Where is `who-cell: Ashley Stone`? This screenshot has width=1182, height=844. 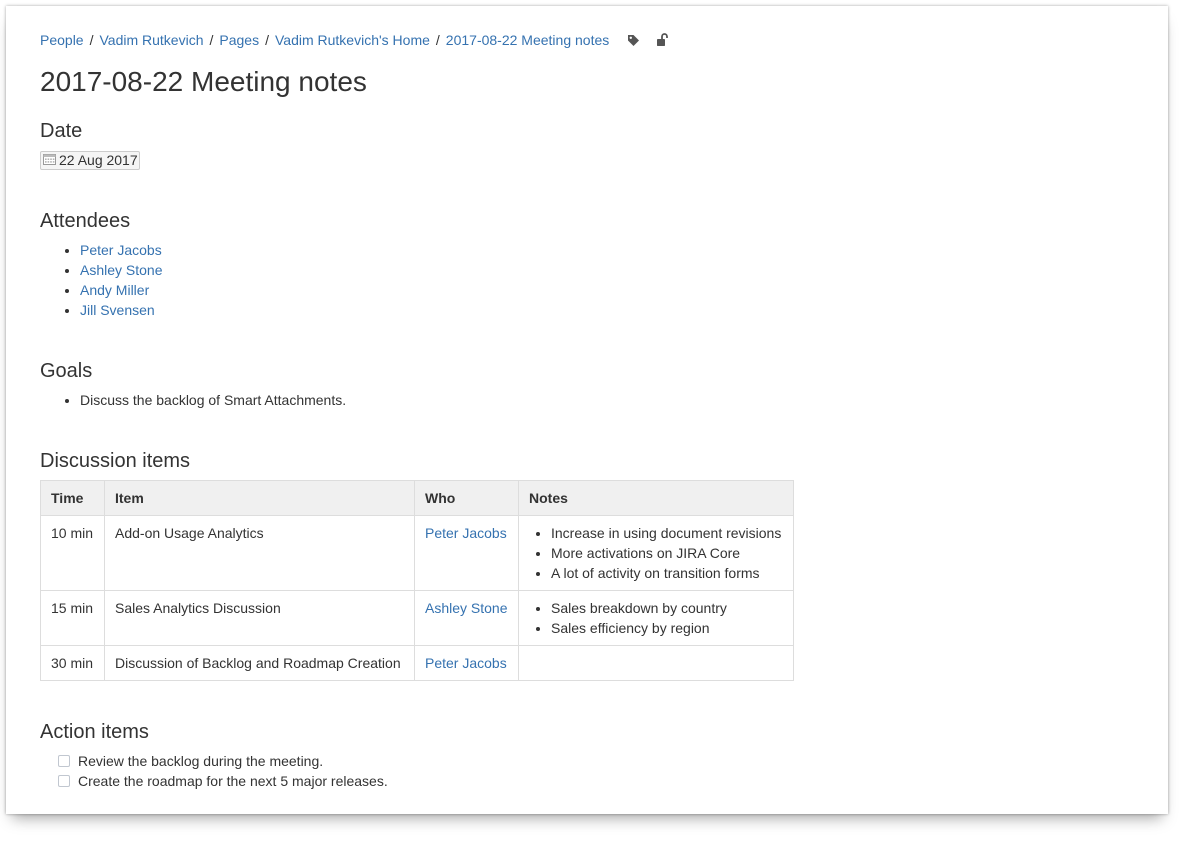 who-cell: Ashley Stone is located at coordinates (466, 618).